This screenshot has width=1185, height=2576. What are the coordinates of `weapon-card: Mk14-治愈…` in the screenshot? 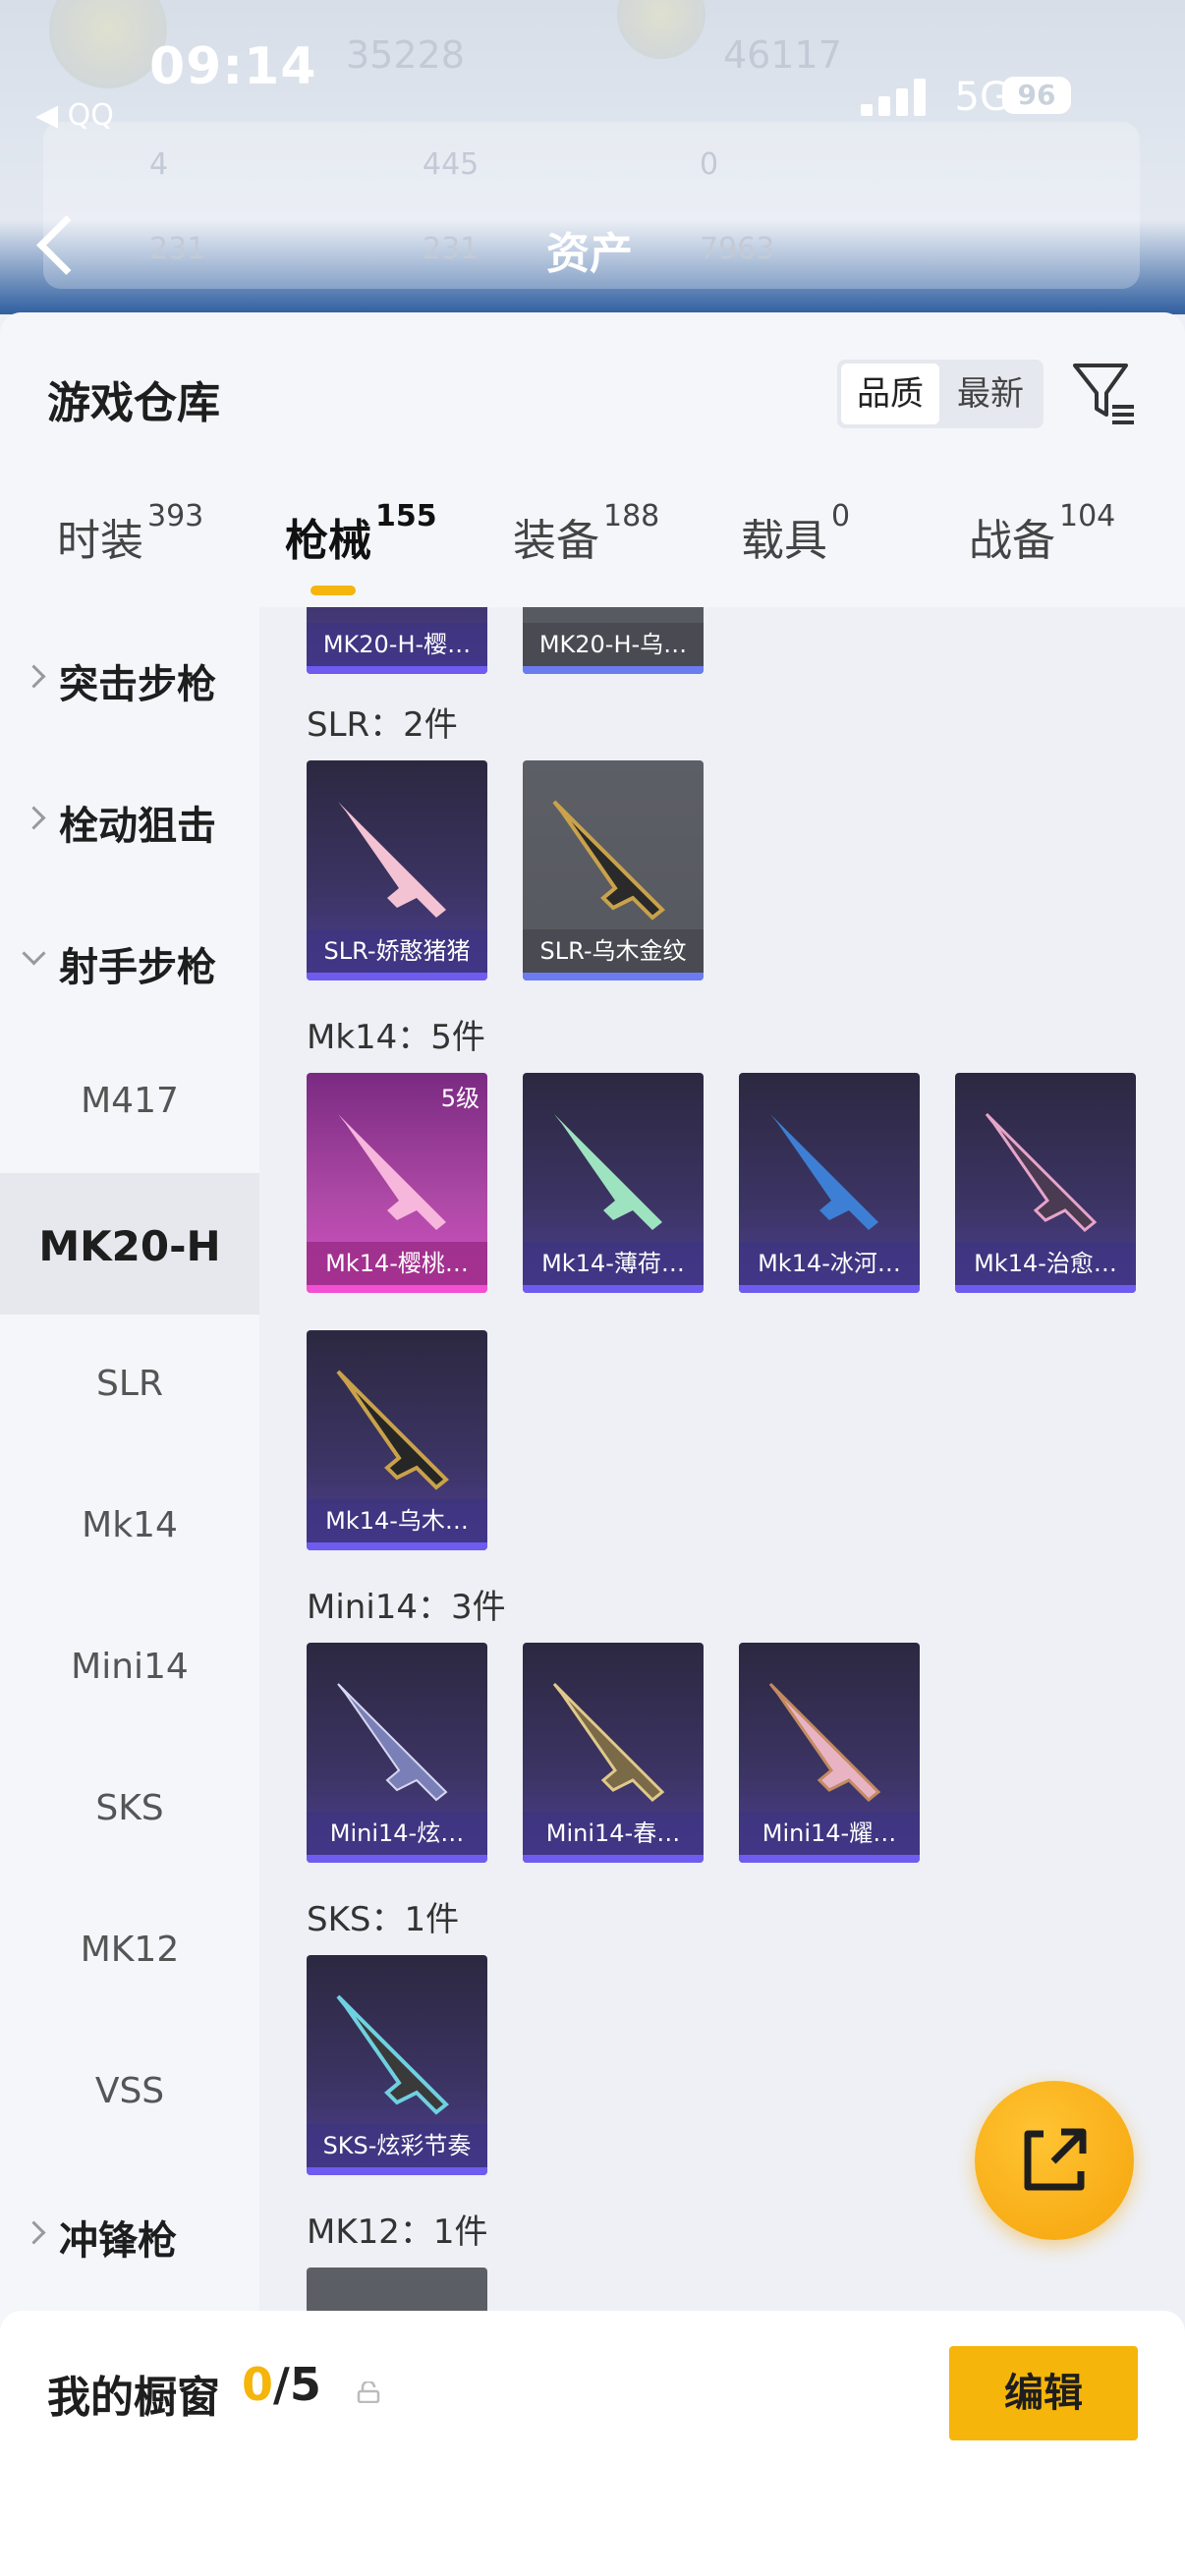 It's located at (1045, 1183).